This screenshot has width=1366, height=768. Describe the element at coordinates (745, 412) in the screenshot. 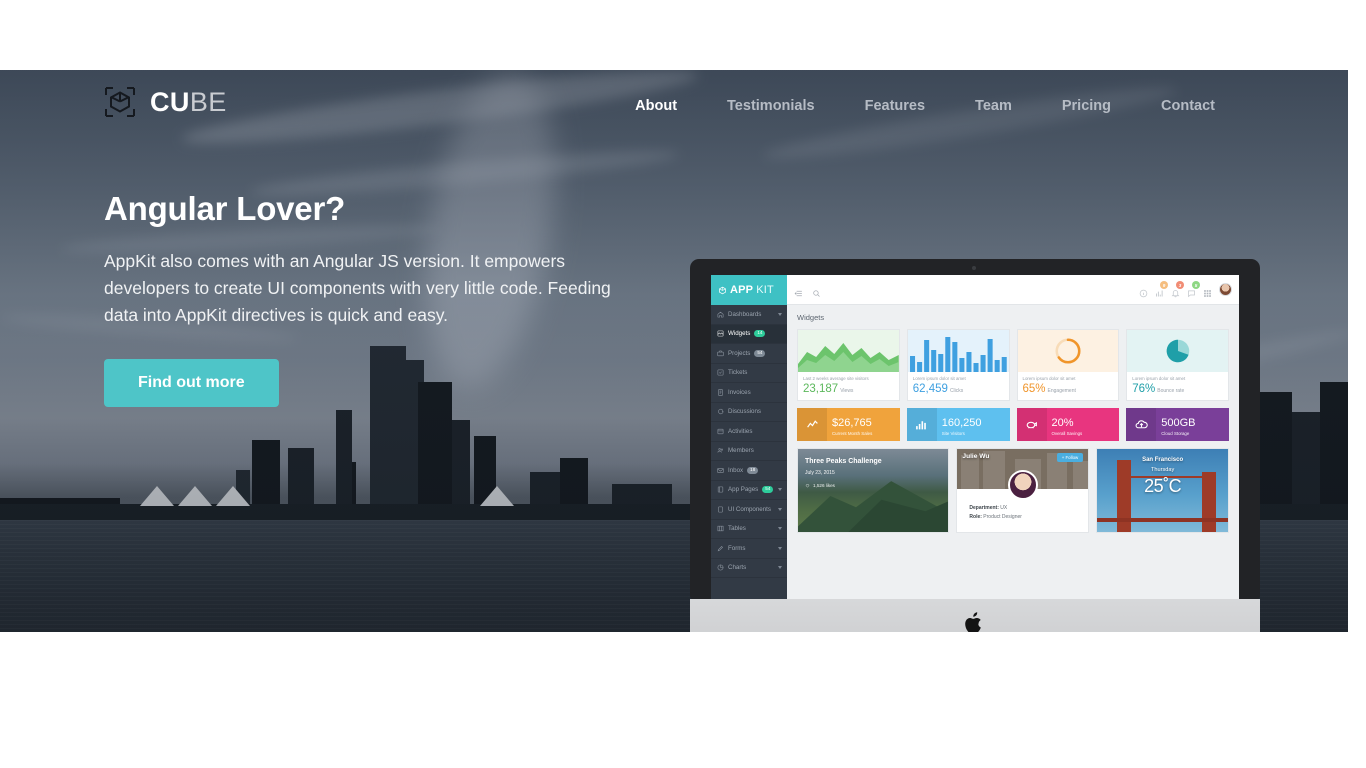

I see `sidebar-item-label: Discussions` at that location.